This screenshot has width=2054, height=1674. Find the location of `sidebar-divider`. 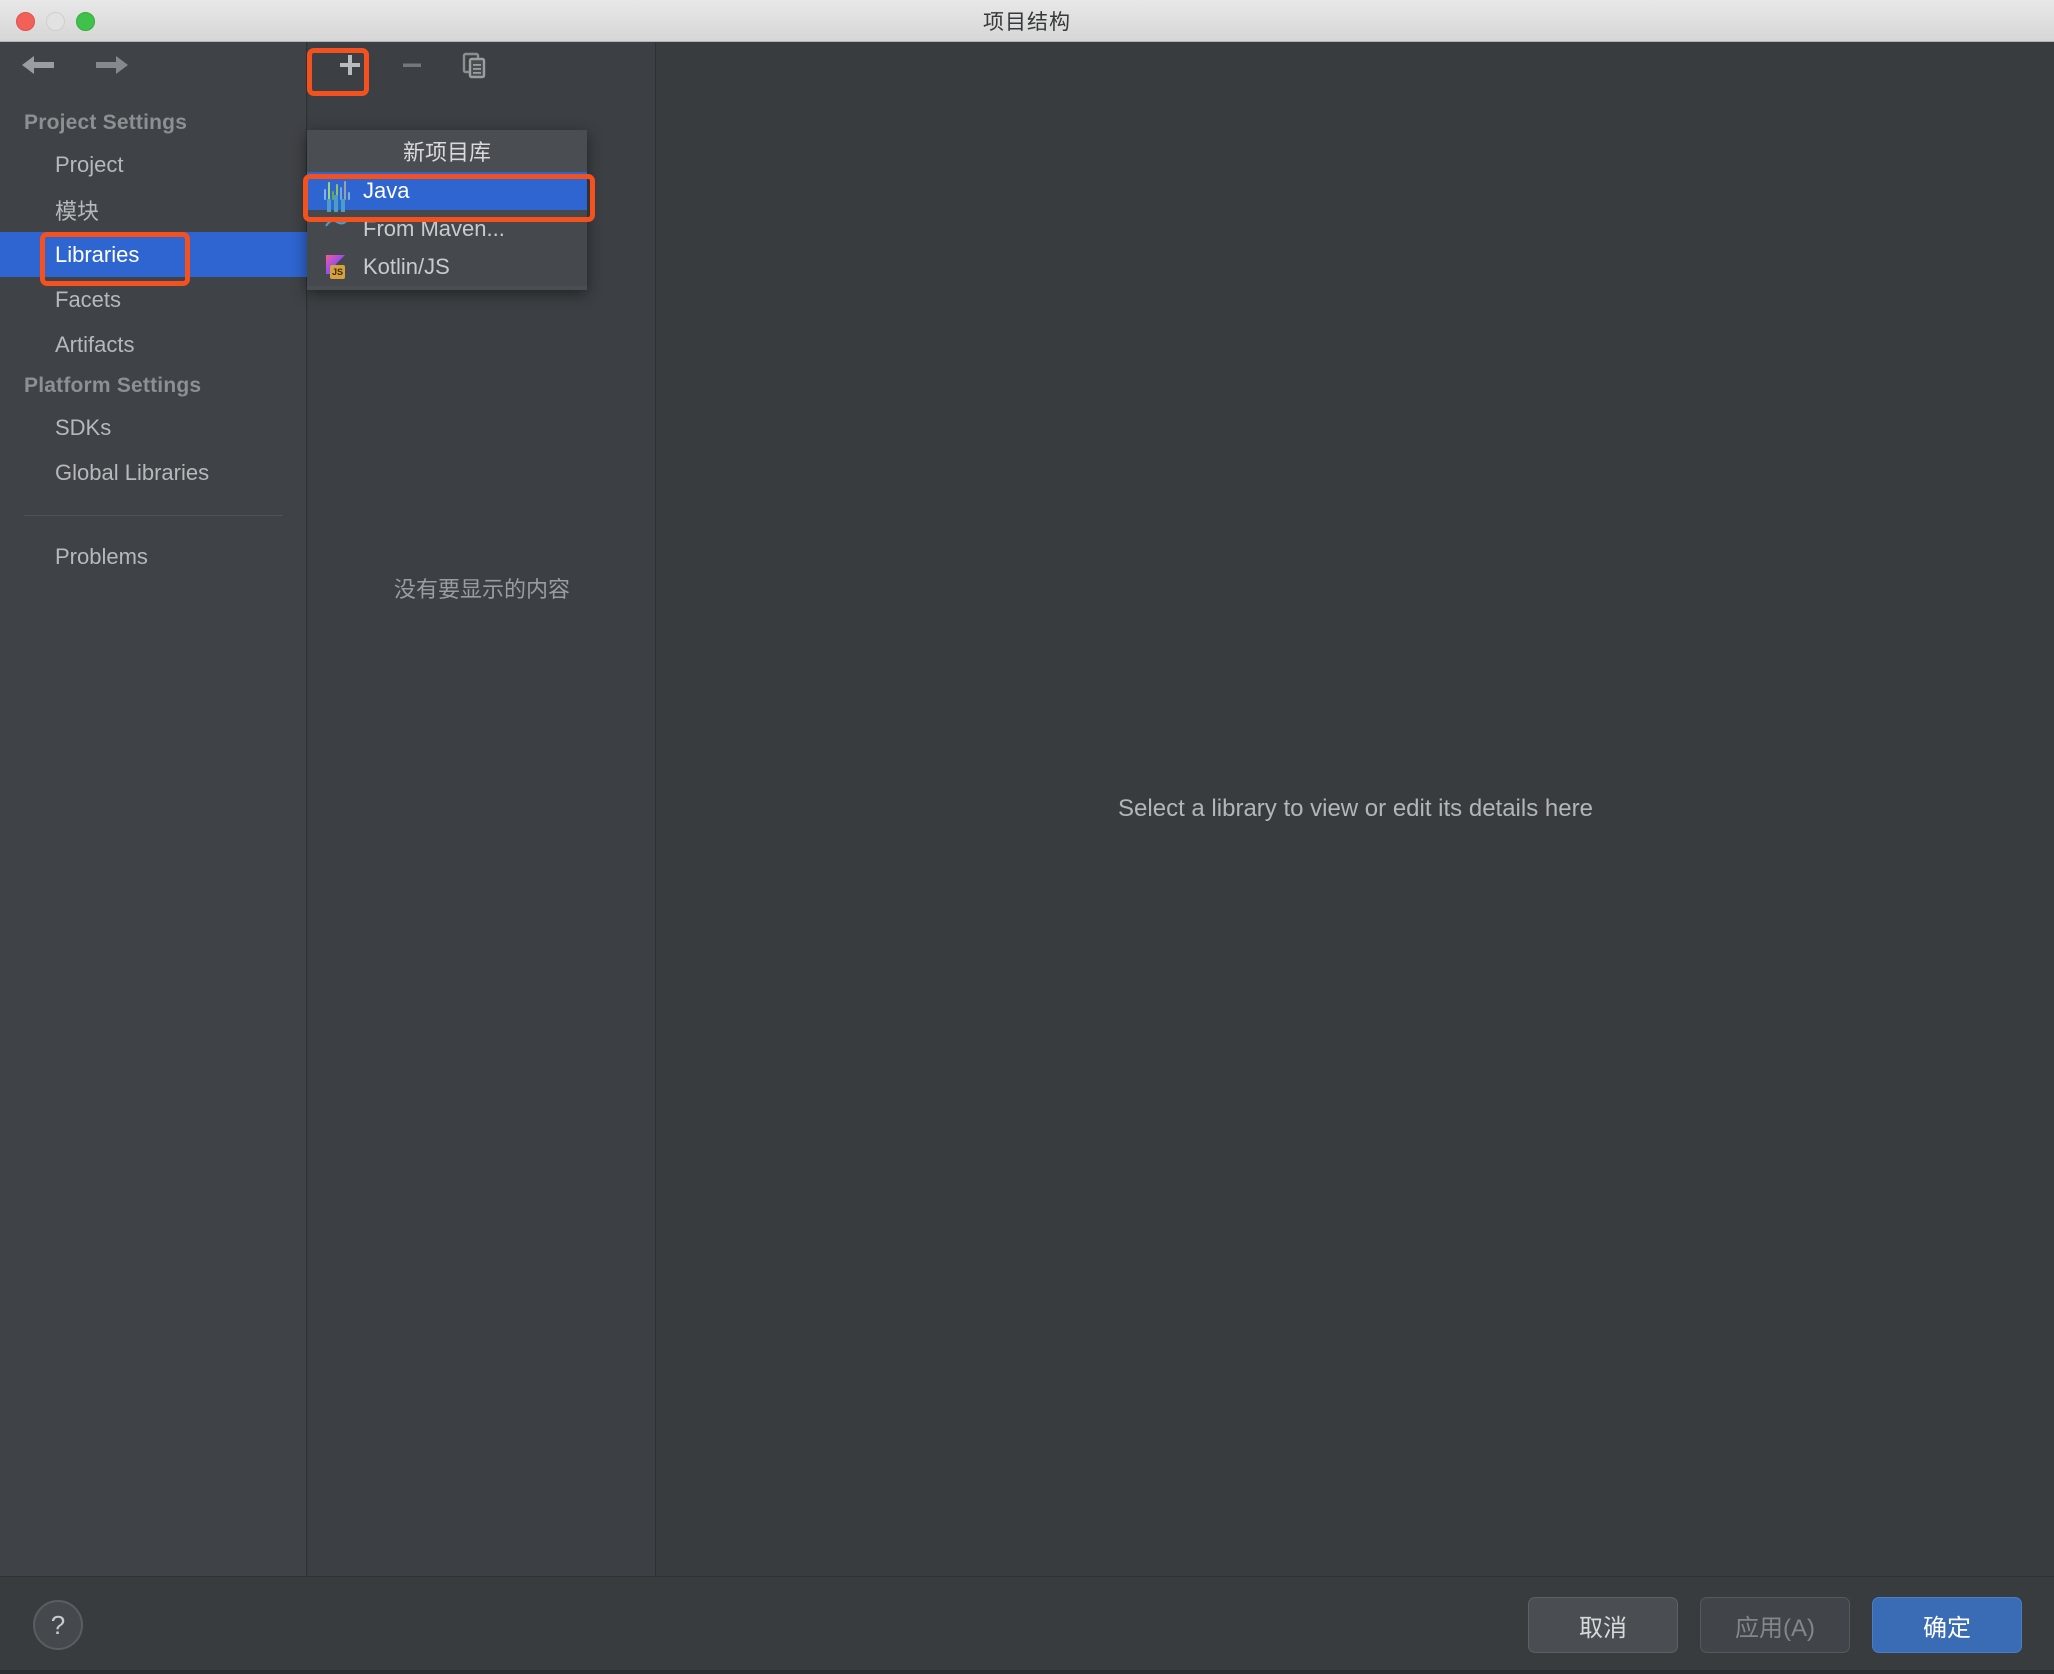

sidebar-divider is located at coordinates (153, 515).